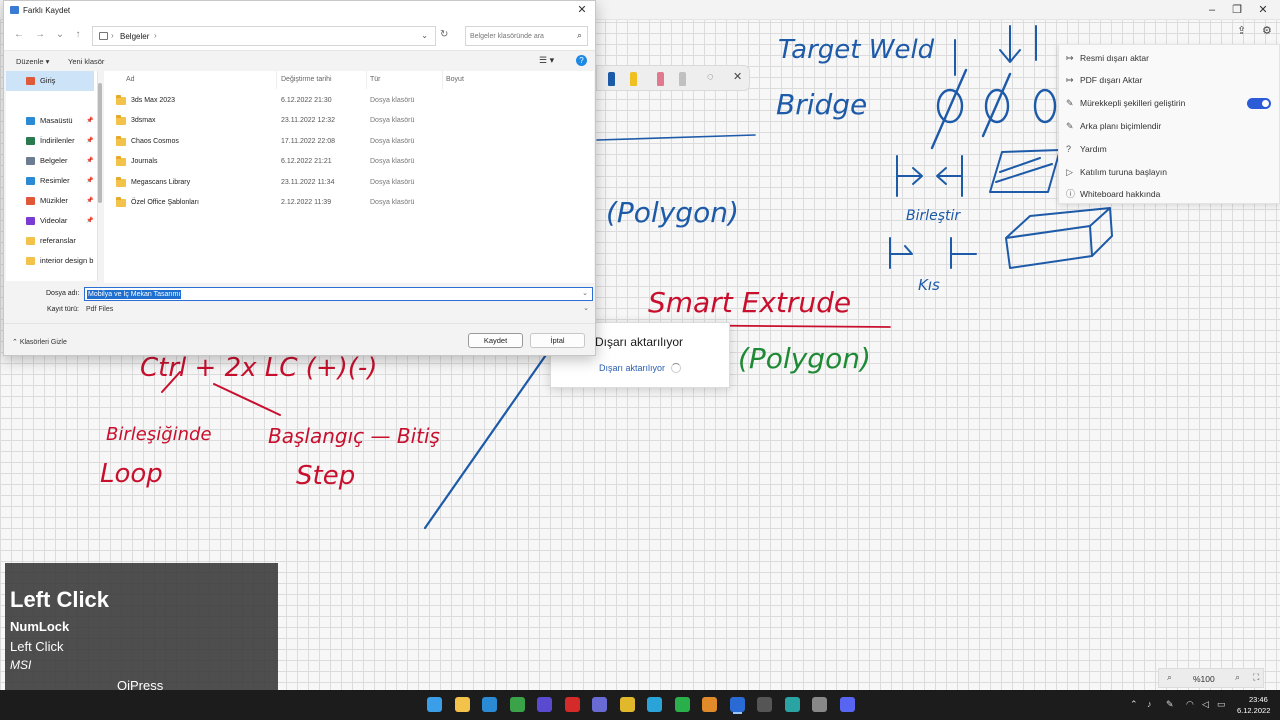  What do you see at coordinates (557, 340) in the screenshot?
I see `cancel-button: İptal` at bounding box center [557, 340].